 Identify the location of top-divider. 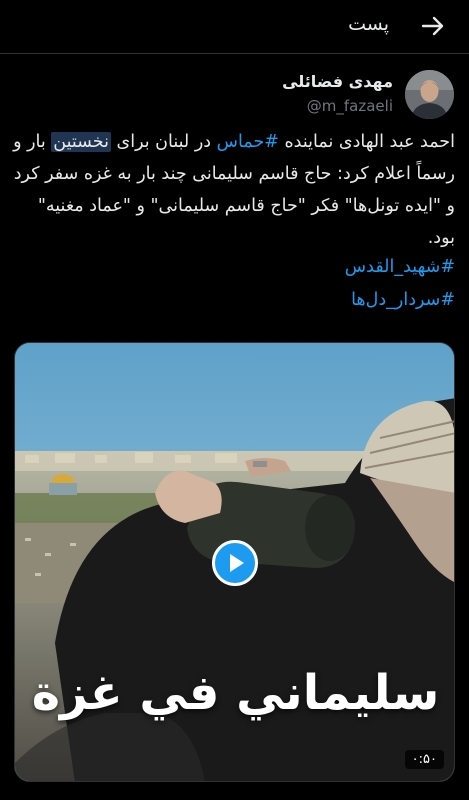
(234, 53).